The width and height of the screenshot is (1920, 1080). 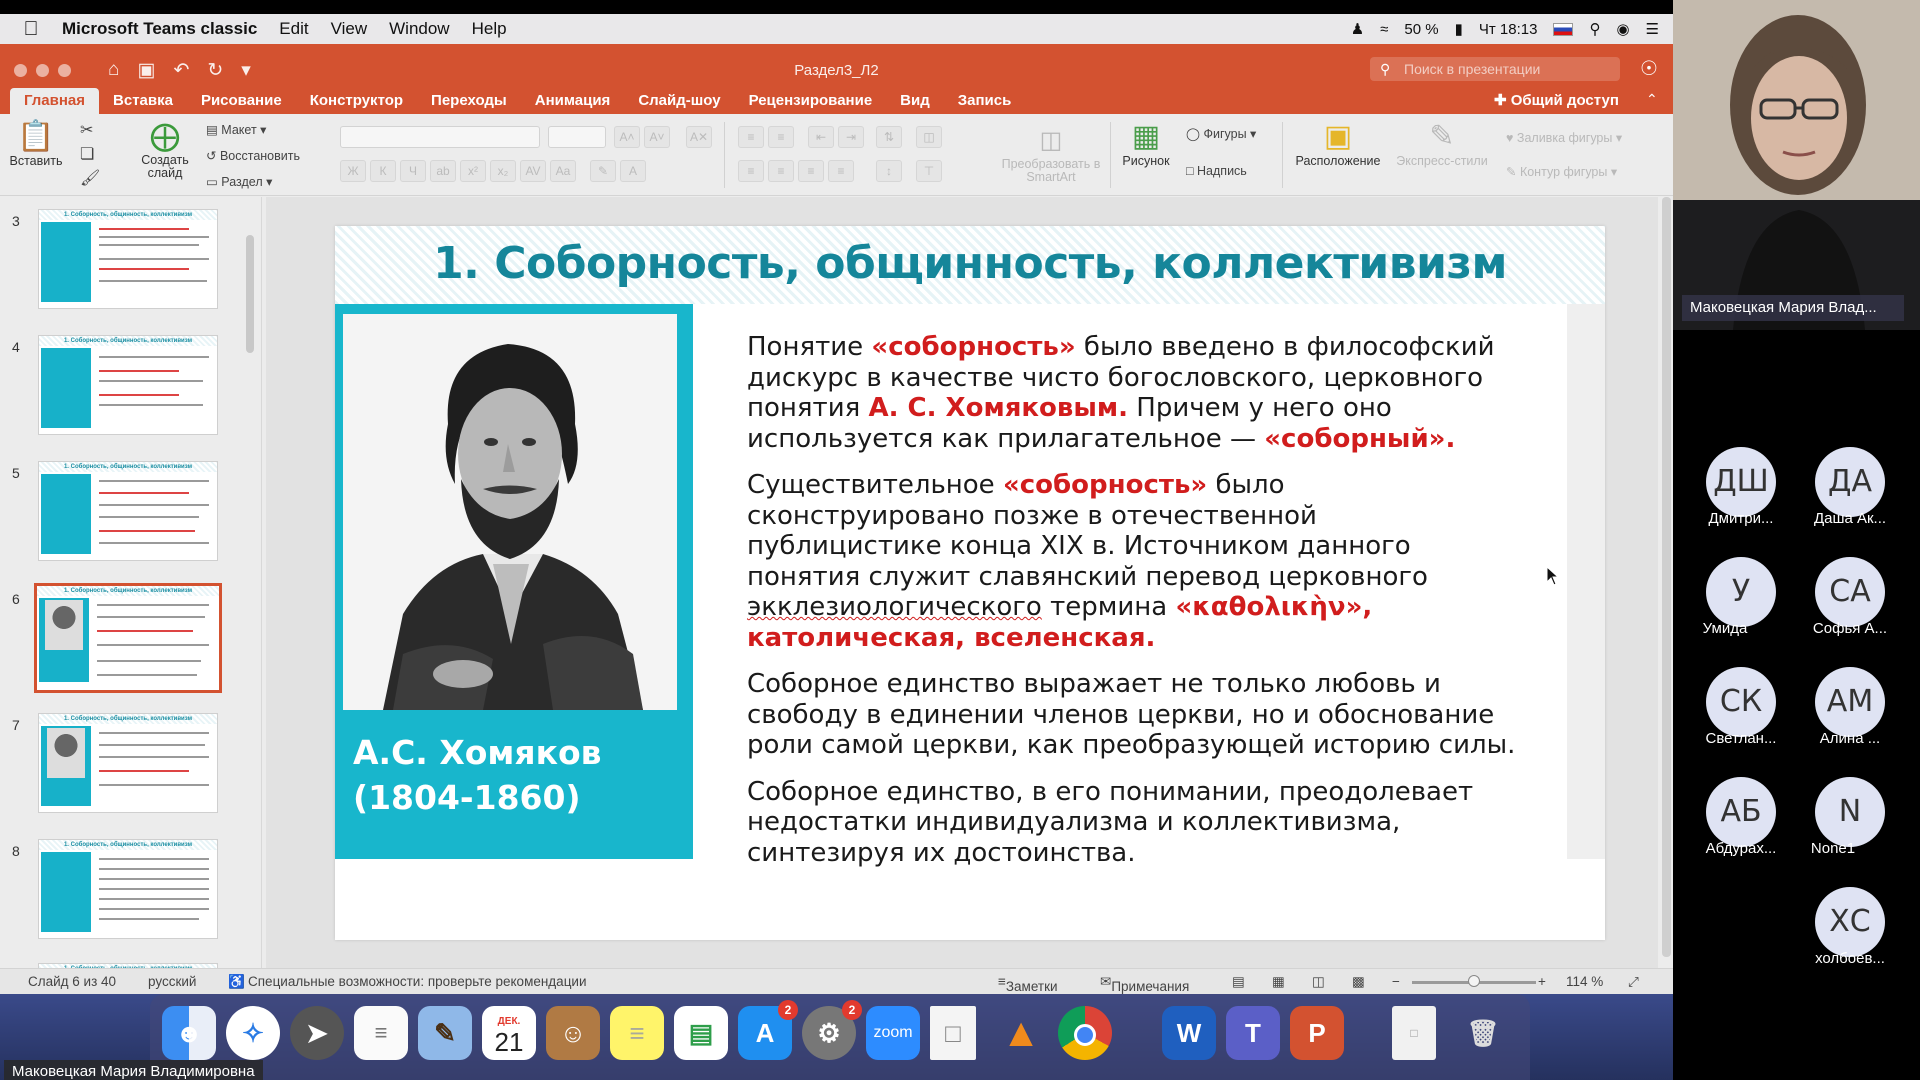 I want to click on calendar-icon: ДЕК. 21, so click(x=509, y=1033).